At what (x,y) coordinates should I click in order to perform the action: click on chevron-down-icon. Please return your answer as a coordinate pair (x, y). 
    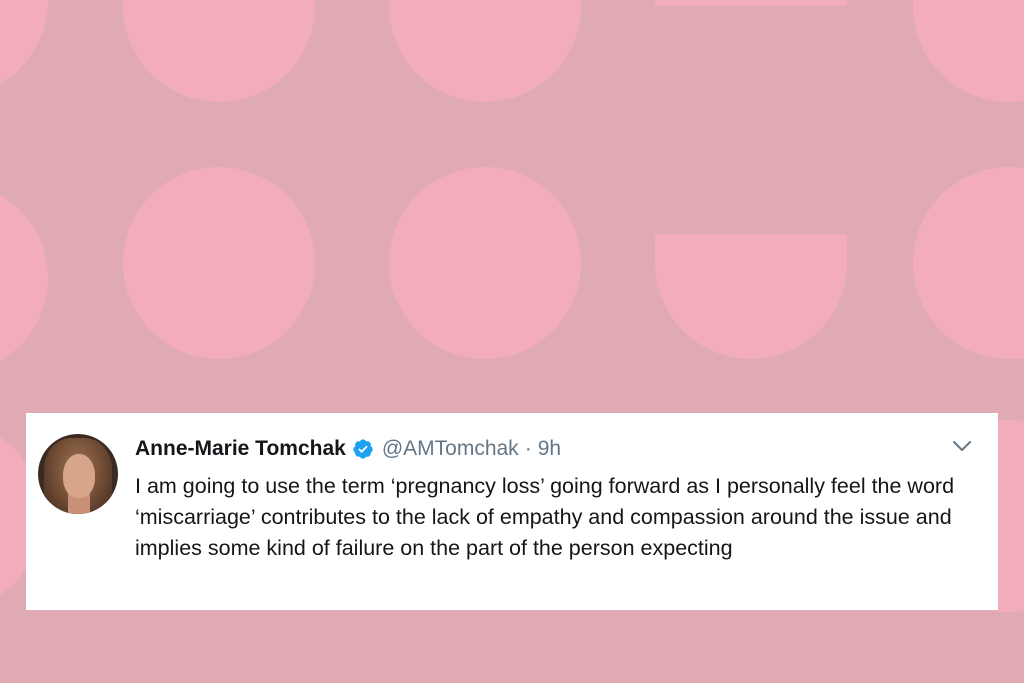
    Looking at the image, I should click on (962, 446).